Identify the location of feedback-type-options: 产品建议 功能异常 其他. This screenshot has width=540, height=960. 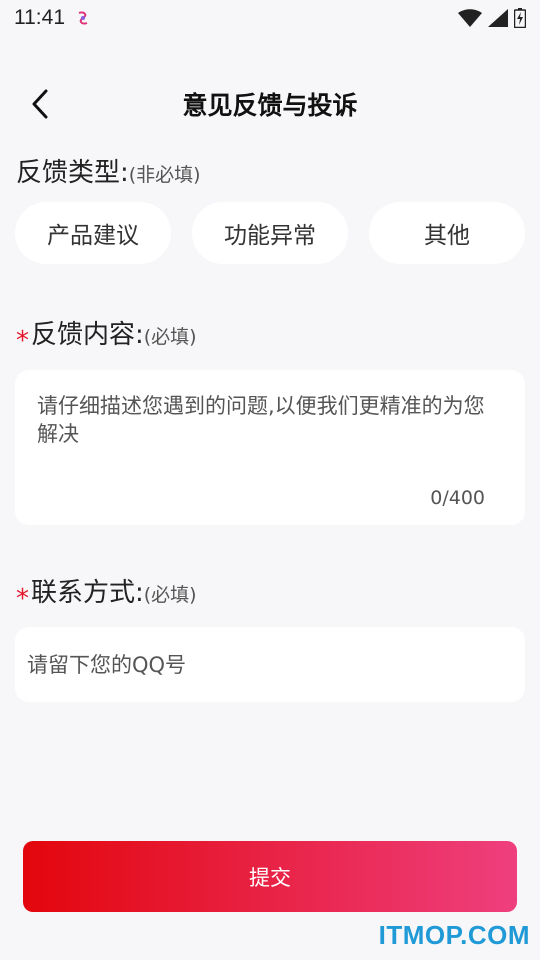
(270, 233).